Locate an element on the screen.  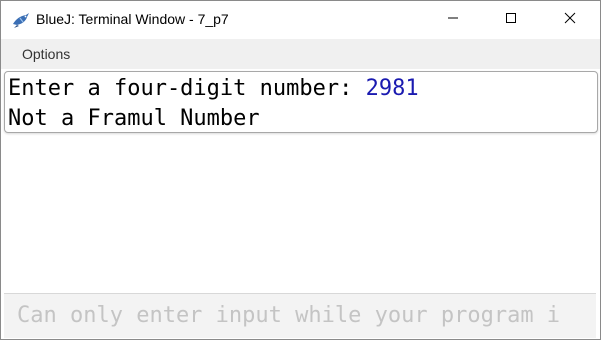
menu-bar: Options is located at coordinates (300, 54).